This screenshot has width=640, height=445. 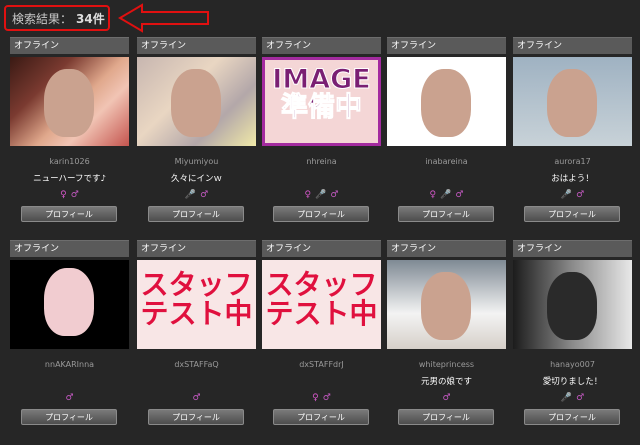 I want to click on user-icons: ♀ ♂, so click(x=69, y=195).